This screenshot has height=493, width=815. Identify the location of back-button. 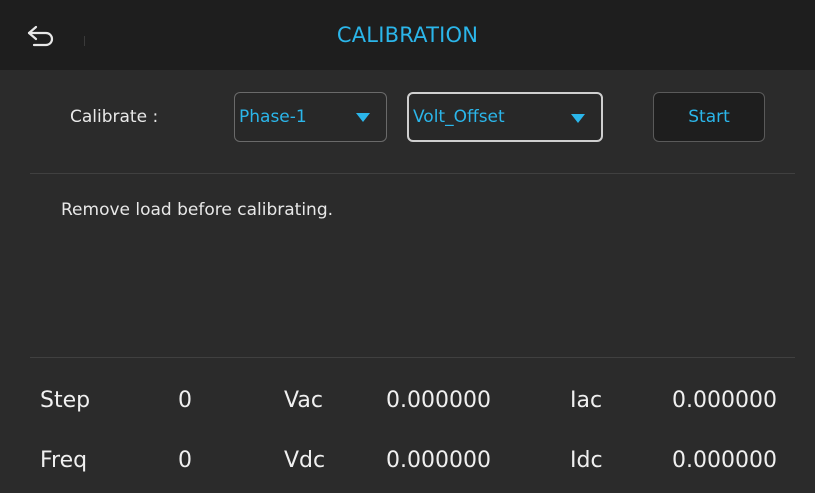
(46, 37).